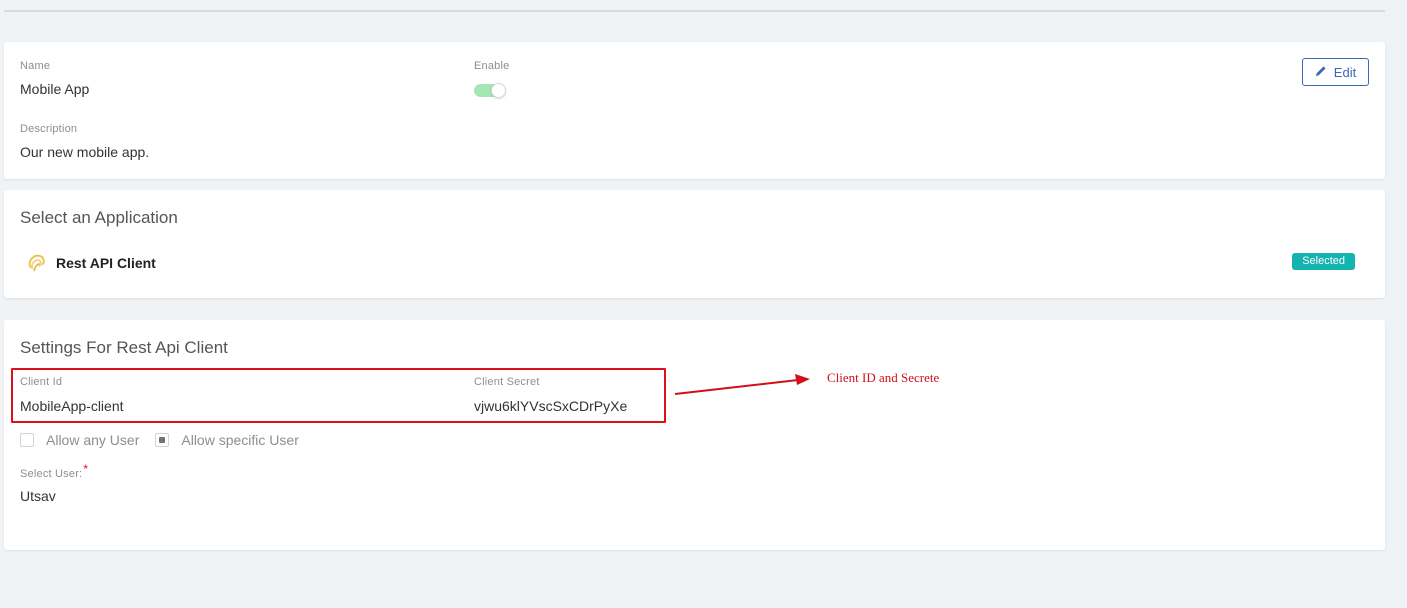  I want to click on select-user-label-text: Select User:, so click(51, 474).